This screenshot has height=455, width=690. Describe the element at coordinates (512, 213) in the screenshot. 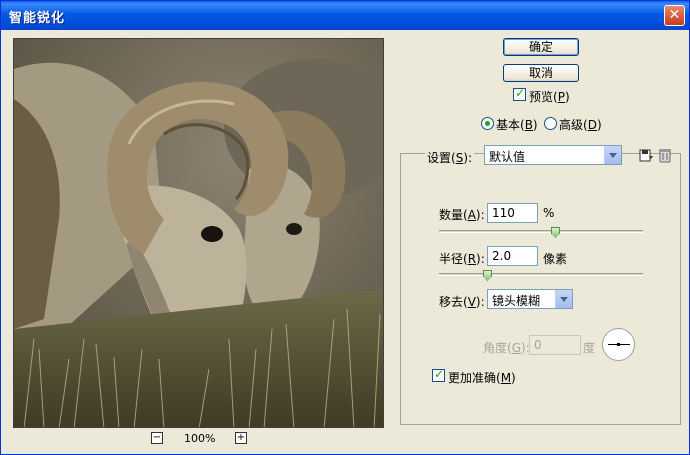

I see `amount-input: 110` at that location.